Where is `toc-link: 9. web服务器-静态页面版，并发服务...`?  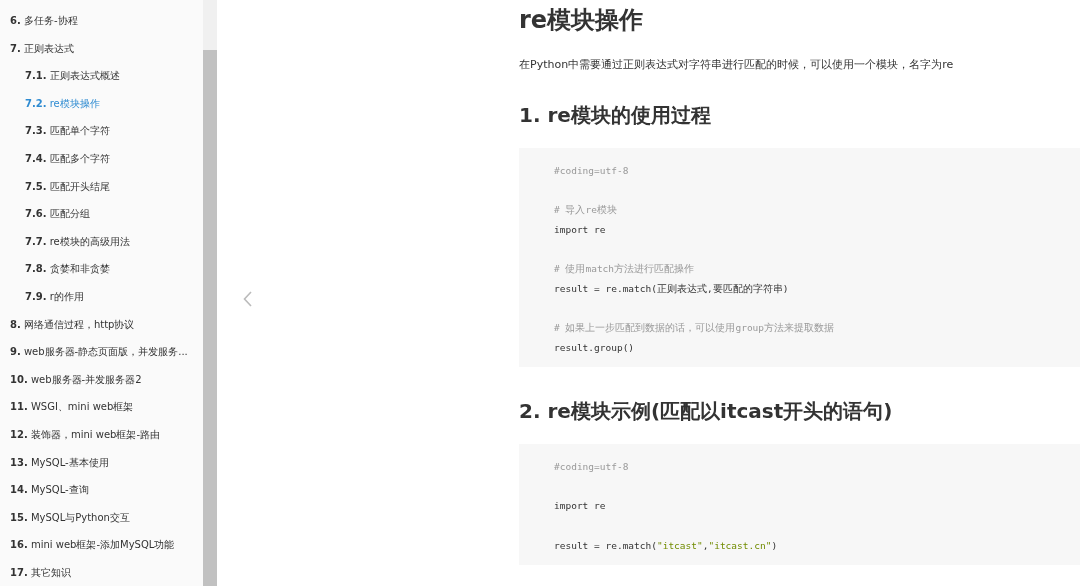 toc-link: 9. web服务器-静态页面版，并发服务... is located at coordinates (101, 352).